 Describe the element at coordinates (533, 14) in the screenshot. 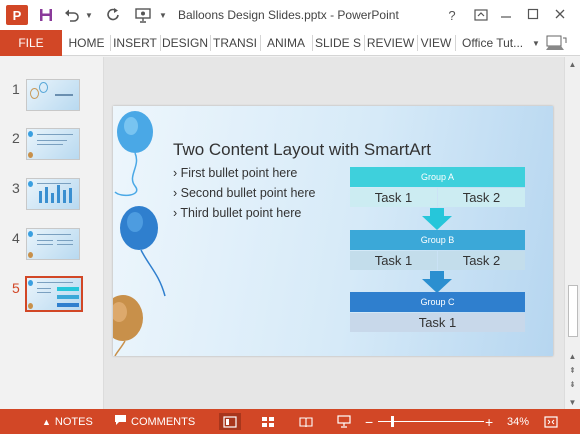

I see `maximize-icon` at that location.